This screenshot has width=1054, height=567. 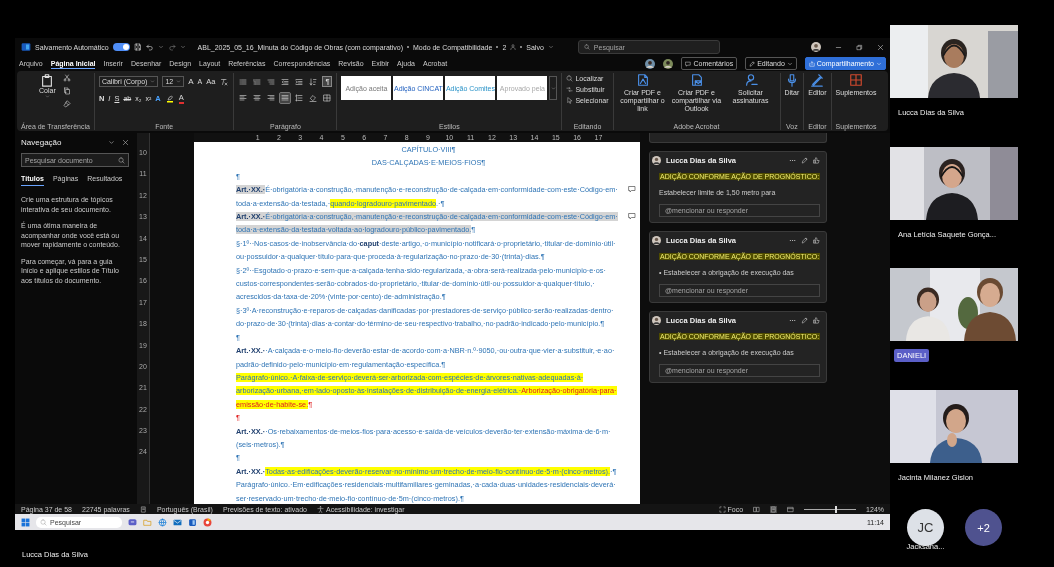 What do you see at coordinates (811, 63) in the screenshot?
I see `share-icon` at bounding box center [811, 63].